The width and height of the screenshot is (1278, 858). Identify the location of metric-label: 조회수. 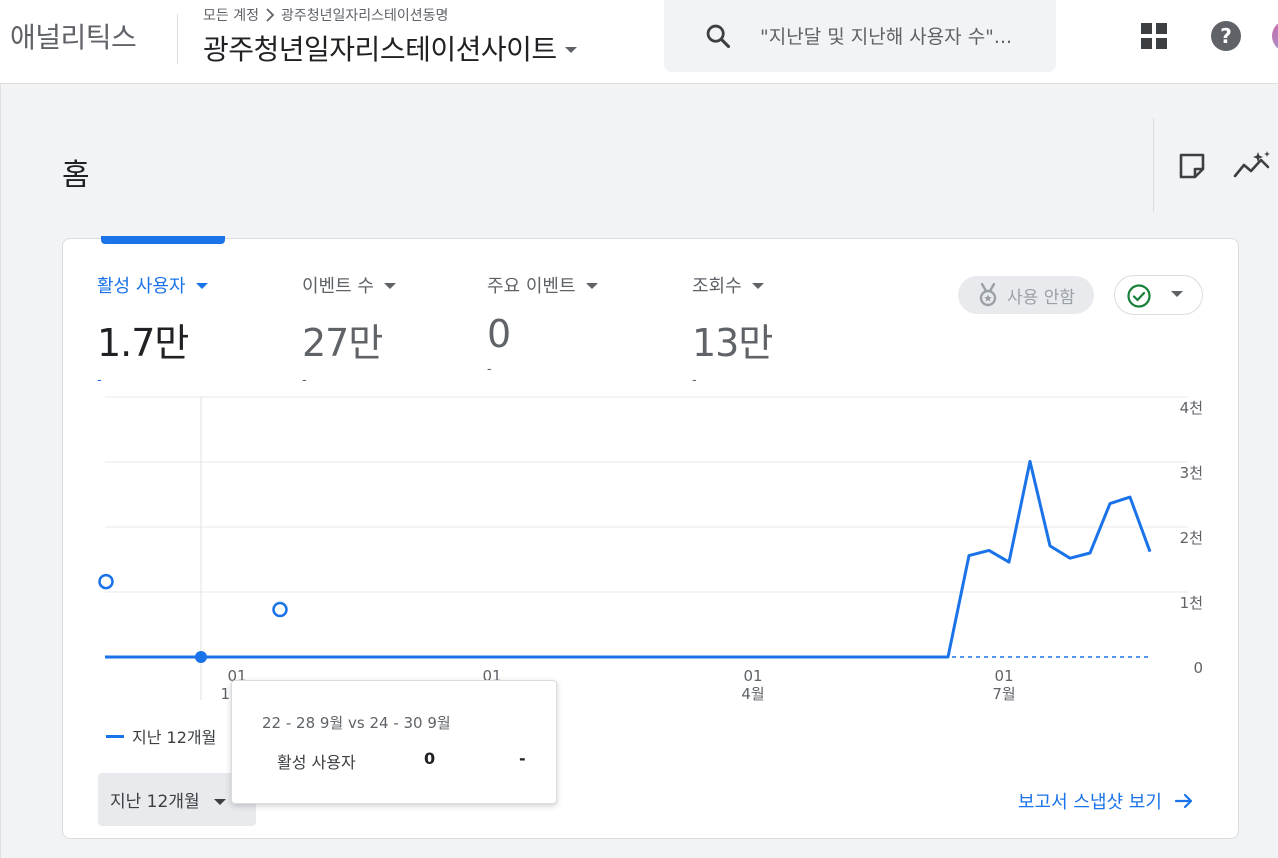
(732, 285).